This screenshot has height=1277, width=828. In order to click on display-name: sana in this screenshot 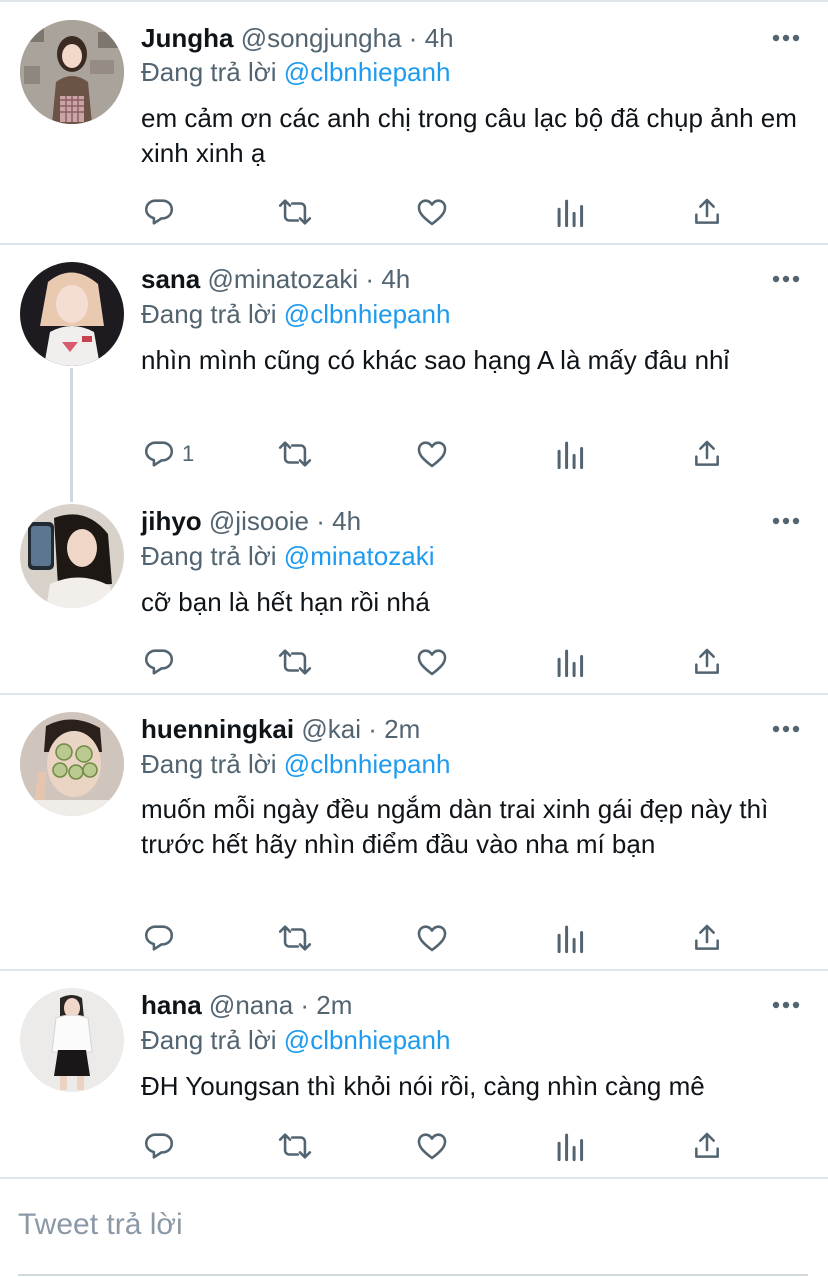, I will do `click(170, 279)`.